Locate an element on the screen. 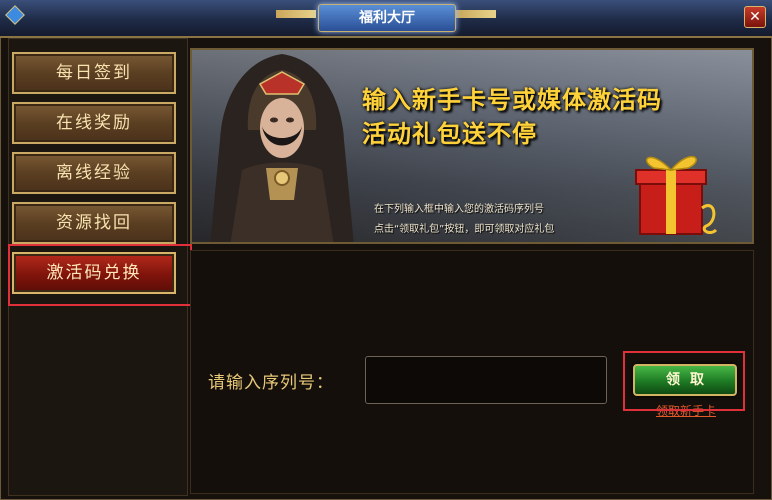  sidebar-item-offline-exp: 离线经验 is located at coordinates (94, 173).